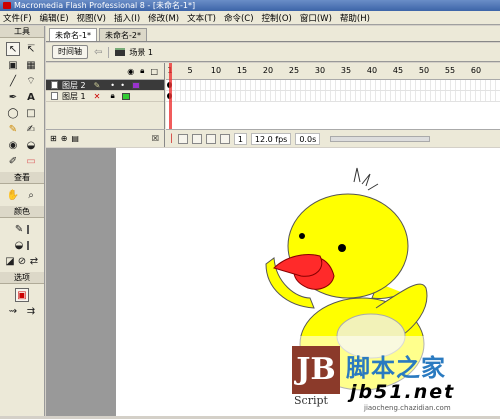 Image resolution: width=500 pixels, height=419 pixels. I want to click on colors-header: 颜色, so click(22, 212).